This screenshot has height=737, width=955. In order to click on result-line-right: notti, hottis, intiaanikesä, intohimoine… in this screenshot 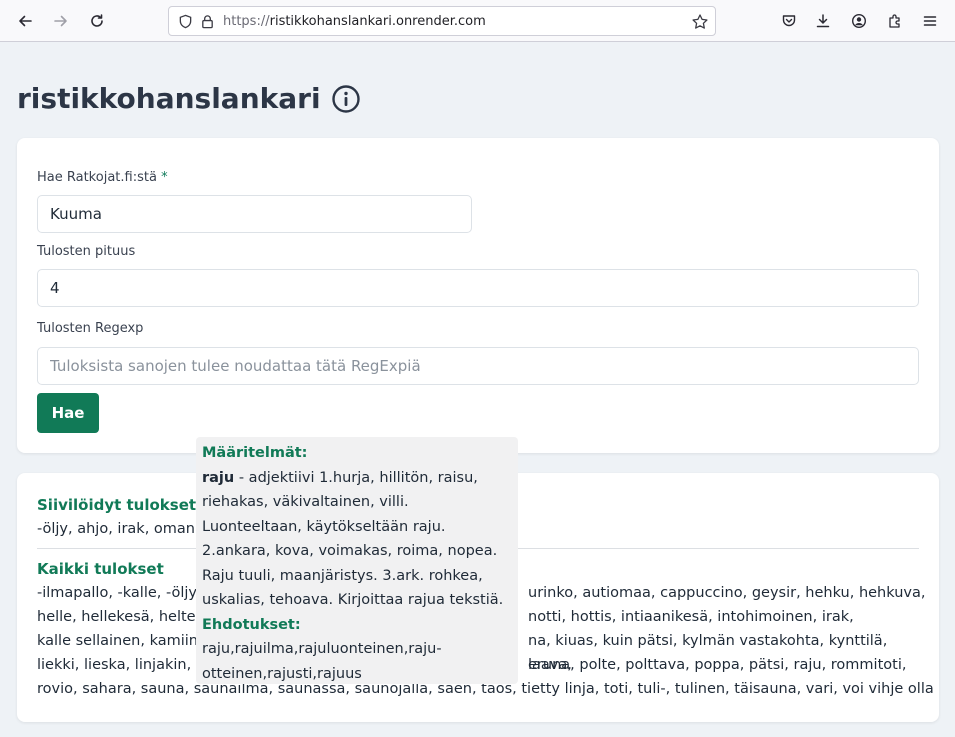, I will do `click(691, 617)`.